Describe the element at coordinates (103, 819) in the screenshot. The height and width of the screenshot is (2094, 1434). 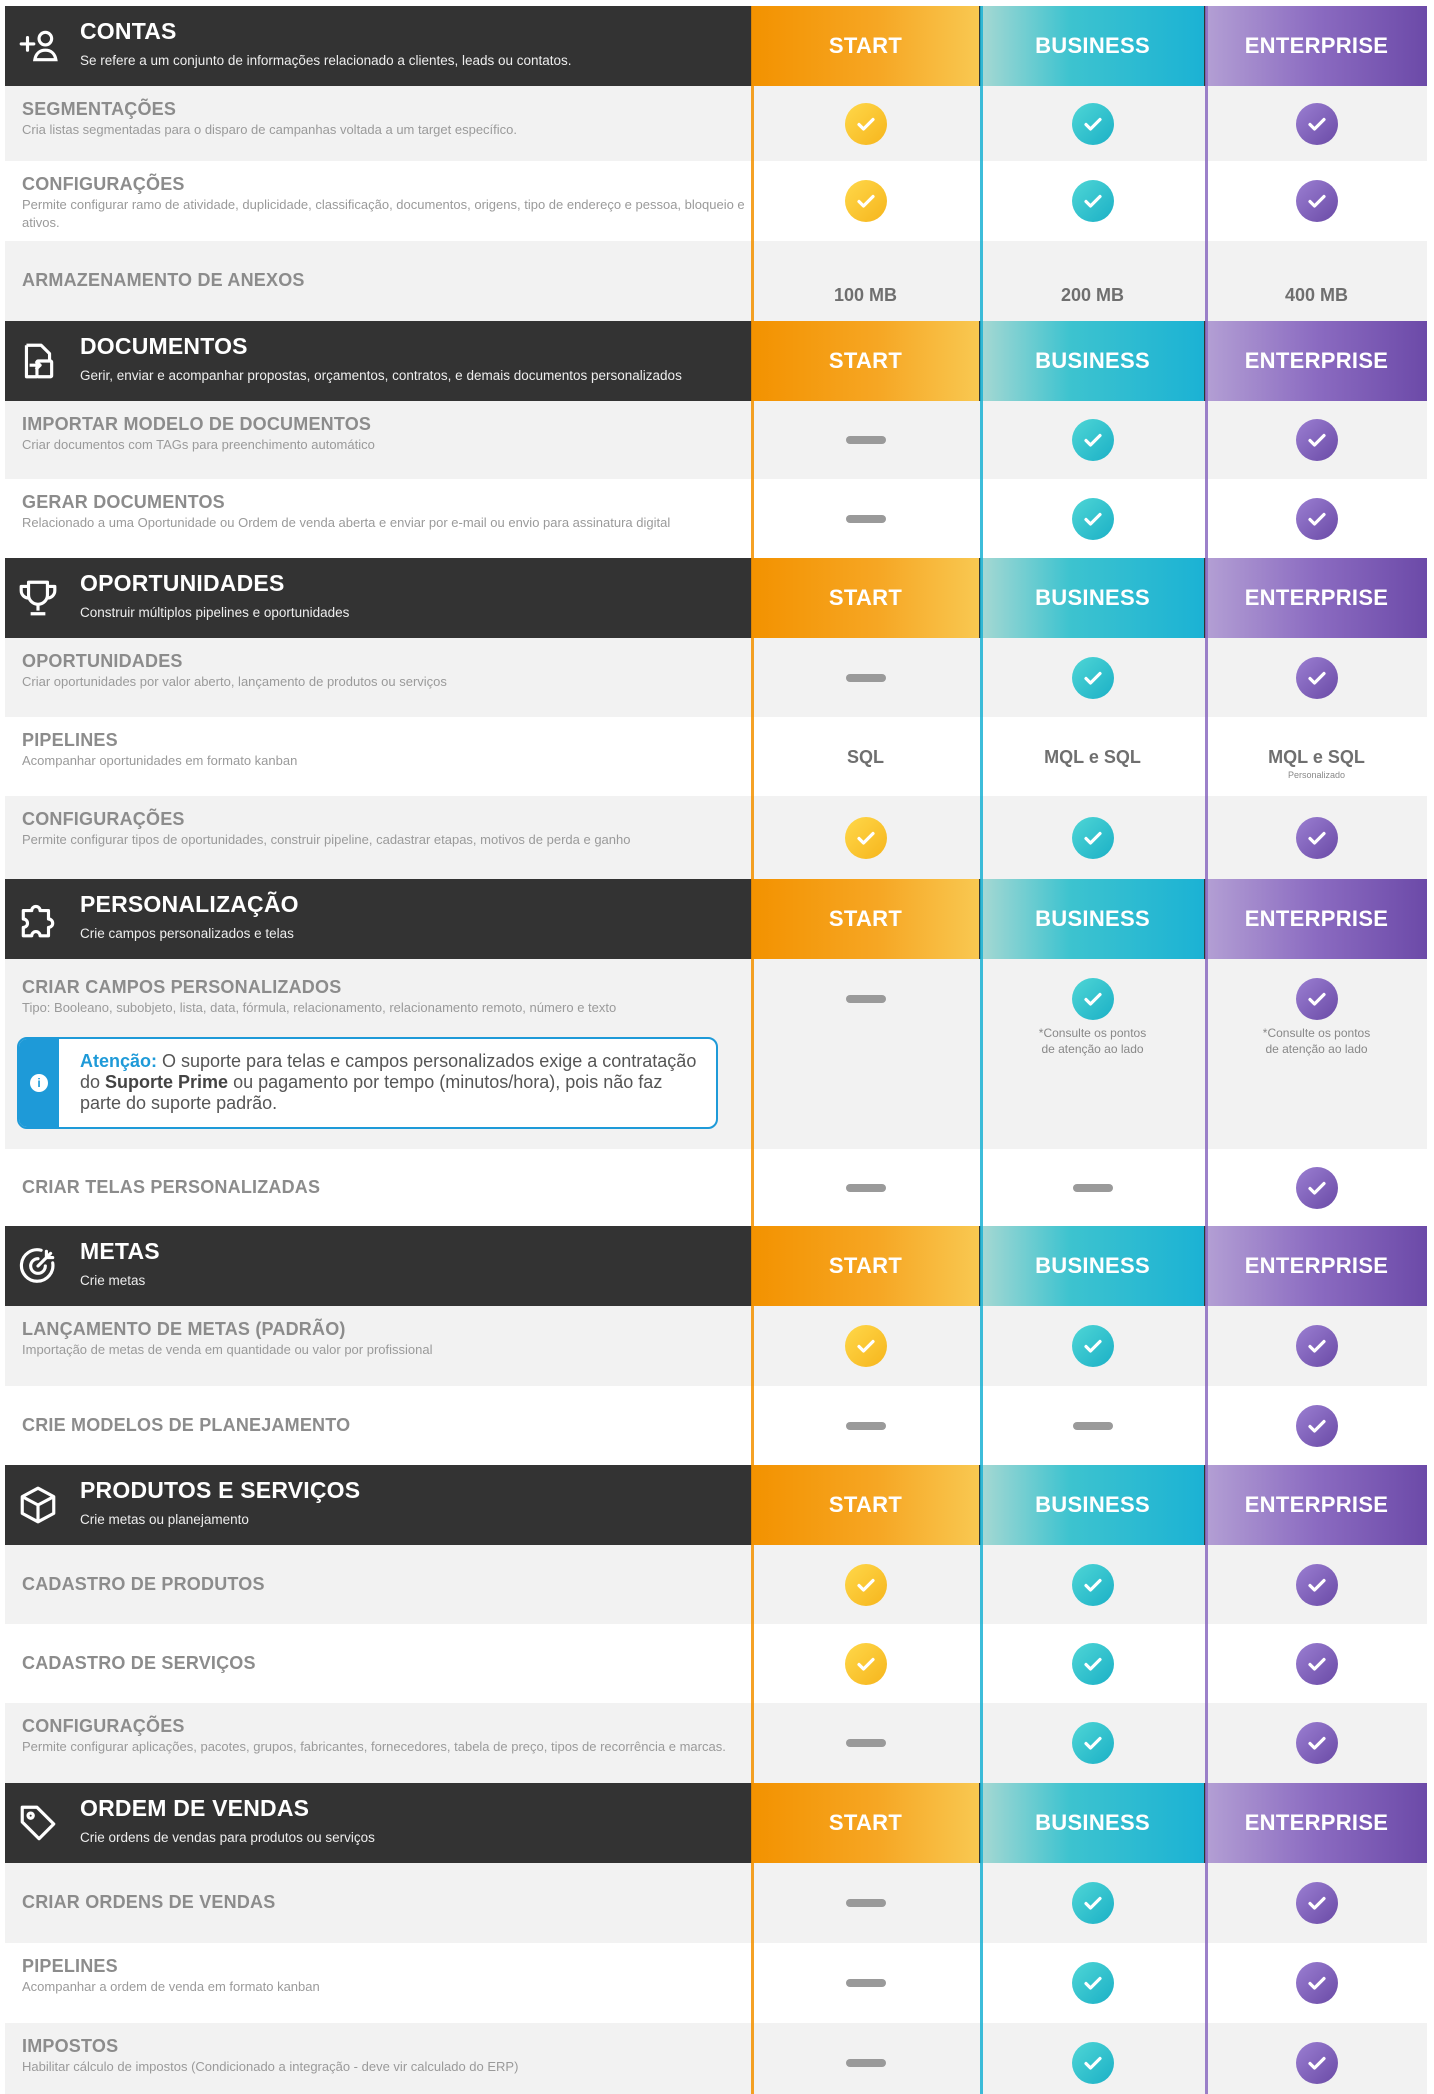
I see `feature-name: CONFIGURAÇÕES` at that location.